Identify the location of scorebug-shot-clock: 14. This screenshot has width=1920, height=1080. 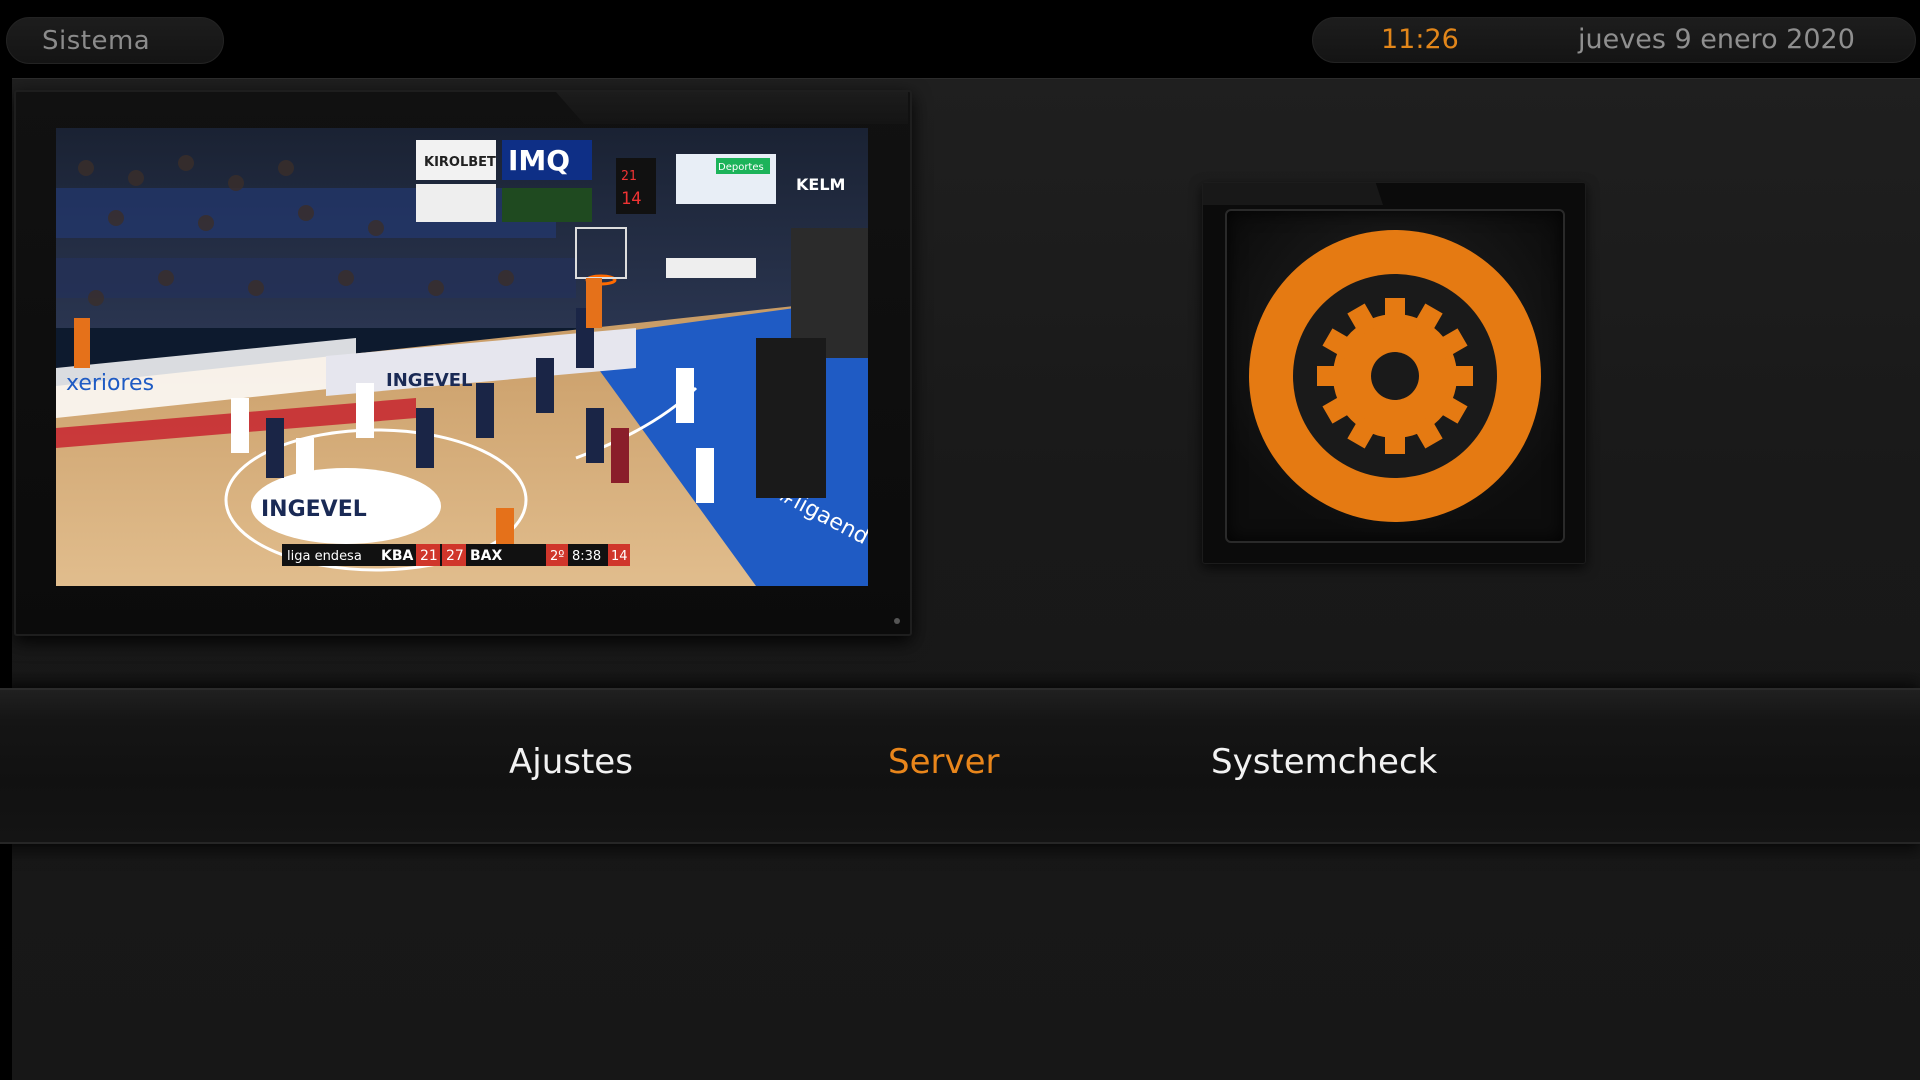
(619, 556).